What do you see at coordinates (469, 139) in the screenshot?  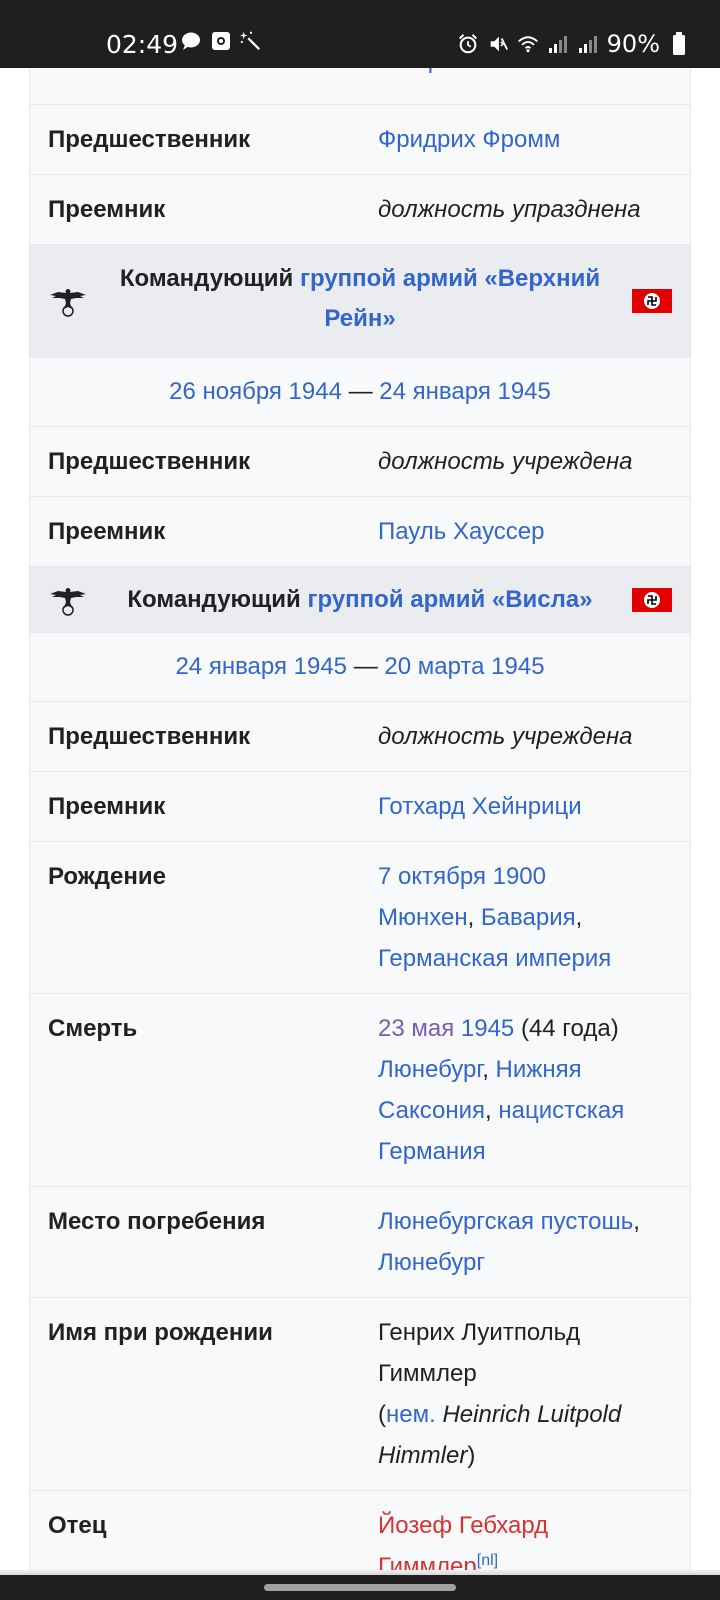 I see `predecessor-link: Фридрих Фромм` at bounding box center [469, 139].